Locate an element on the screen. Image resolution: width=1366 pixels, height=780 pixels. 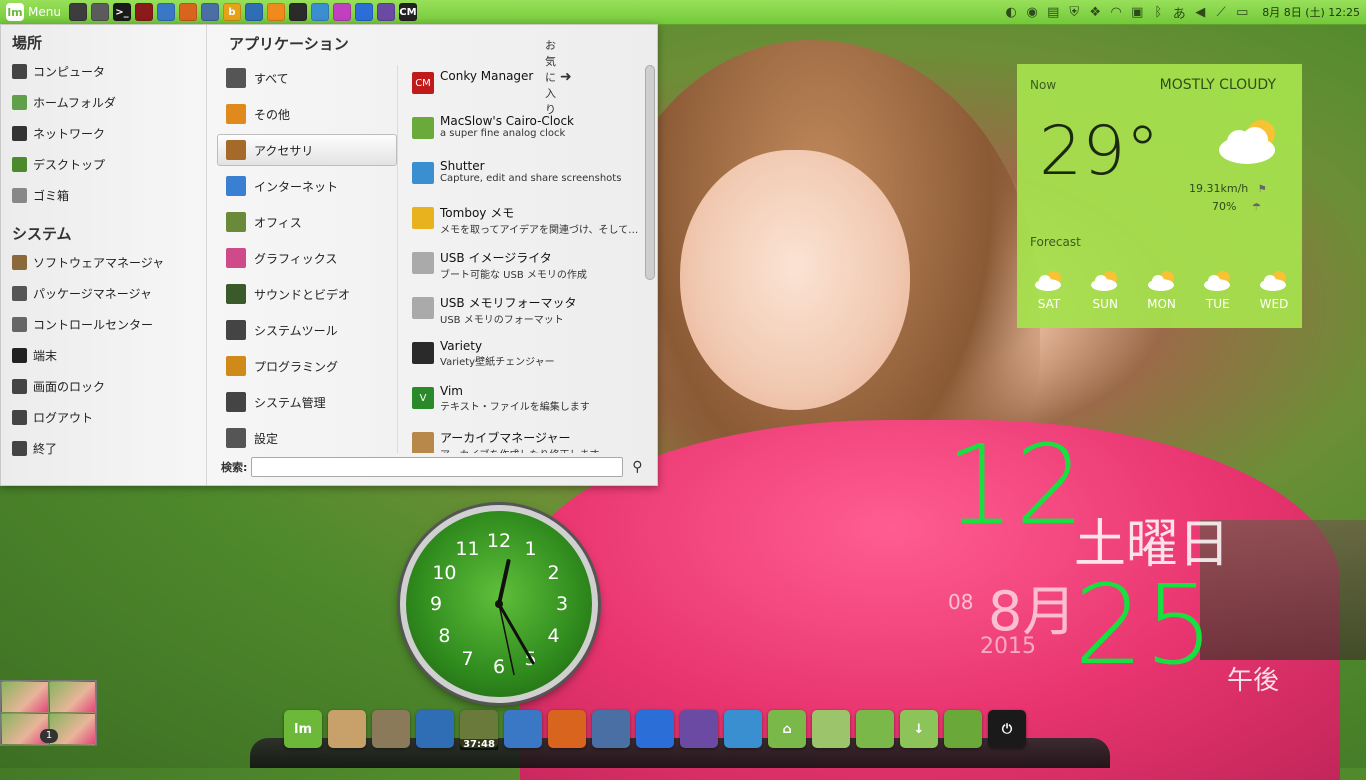
control-center-icon is located at coordinates (19, 324).